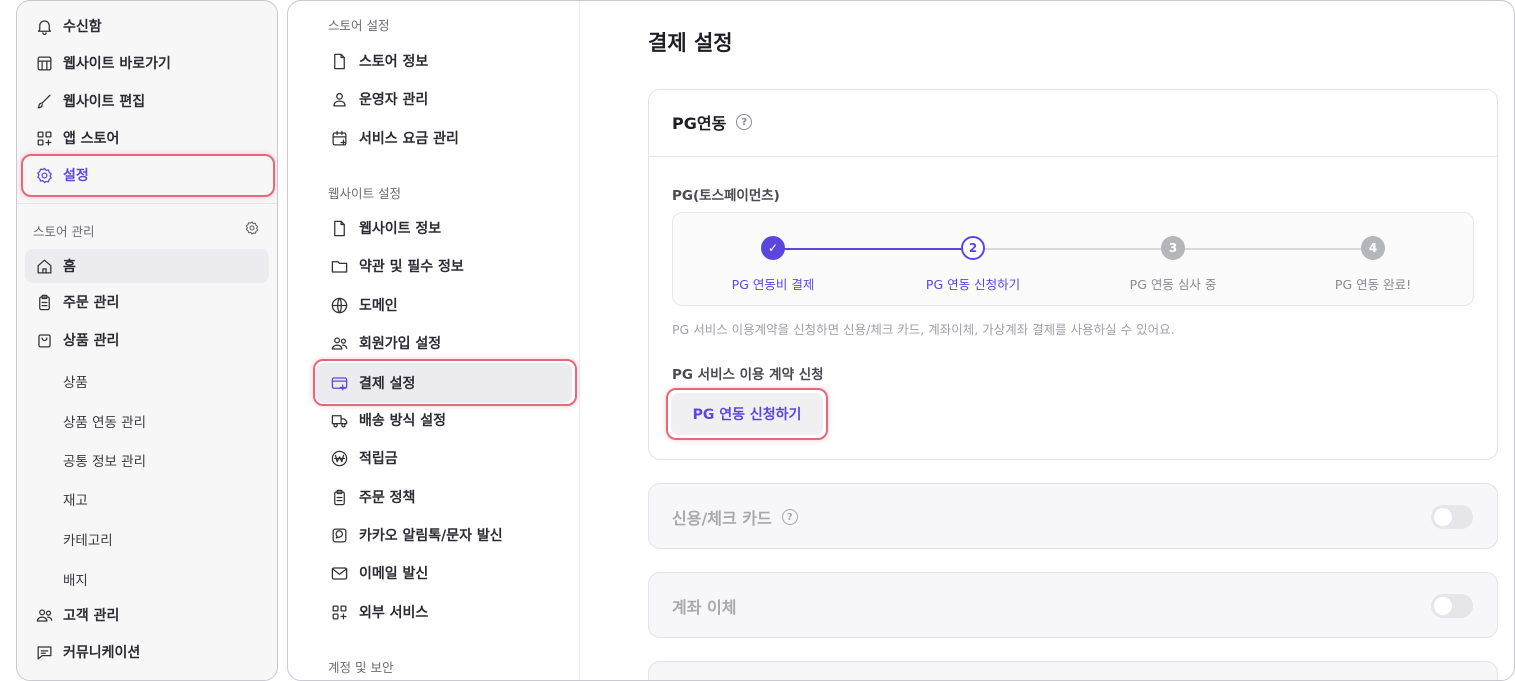 This screenshot has height=681, width=1515. I want to click on nav-label: 수신함, so click(82, 27).